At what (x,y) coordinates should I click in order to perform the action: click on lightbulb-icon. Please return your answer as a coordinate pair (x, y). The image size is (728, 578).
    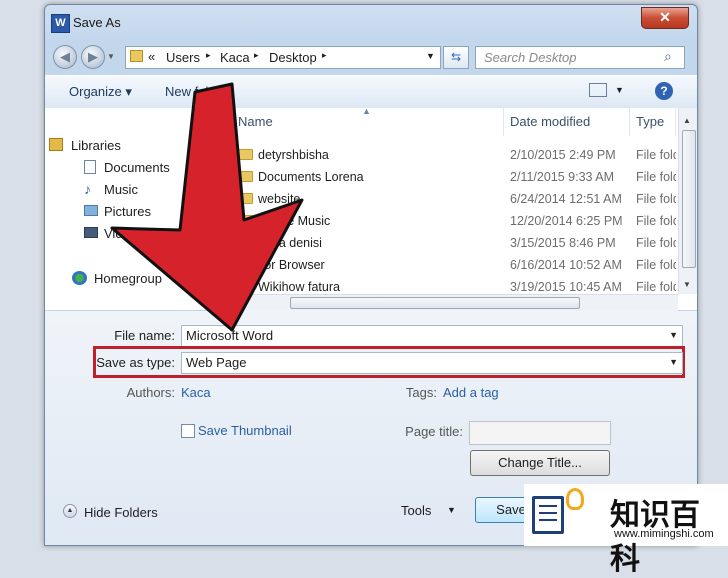
    Looking at the image, I should click on (575, 499).